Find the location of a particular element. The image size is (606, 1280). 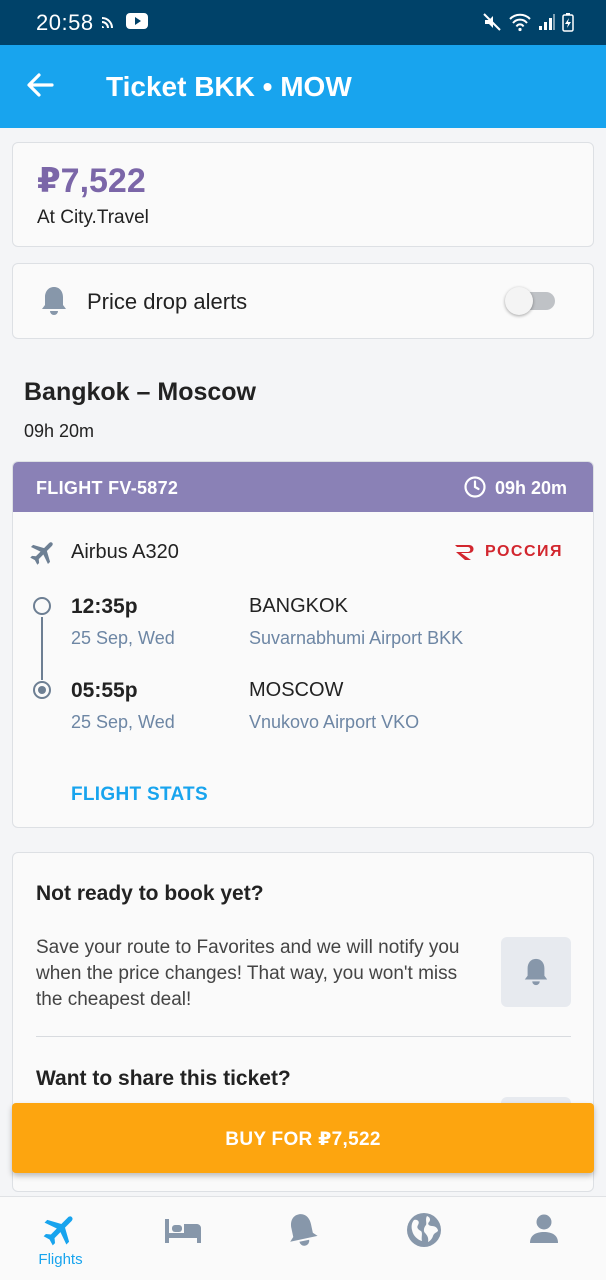

nav-alerts is located at coordinates (302, 1238).